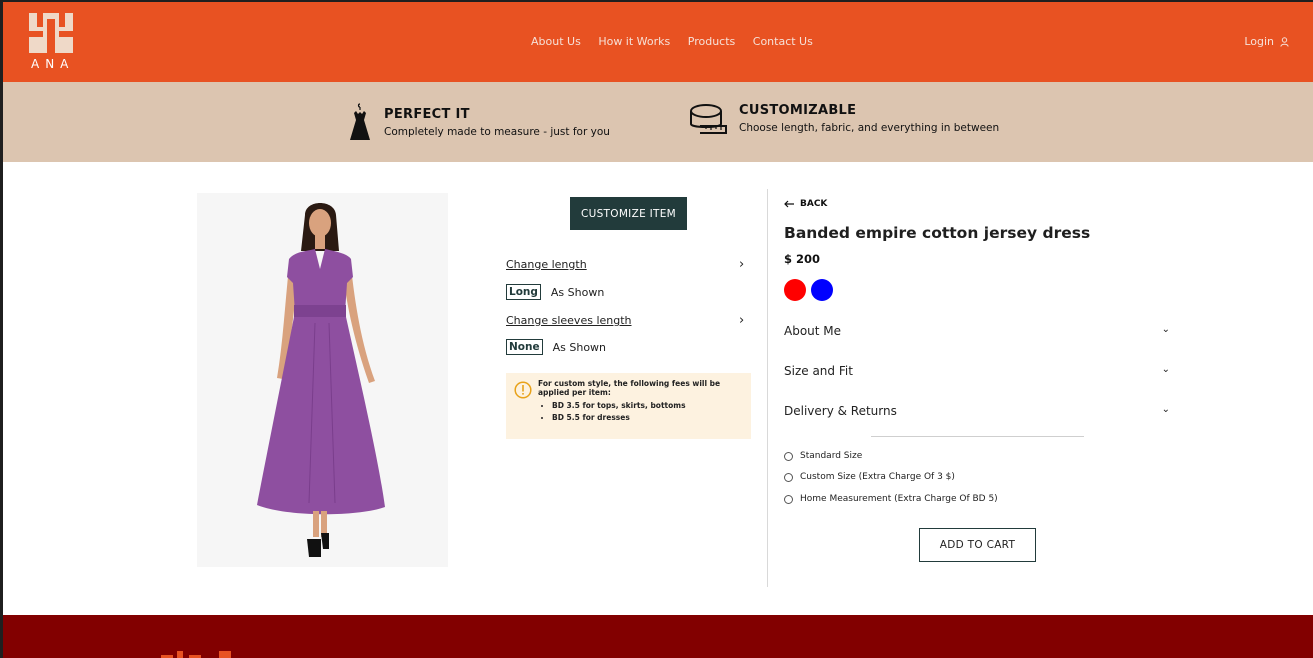 The image size is (1313, 658). What do you see at coordinates (1284, 41) in the screenshot?
I see `user-icon` at bounding box center [1284, 41].